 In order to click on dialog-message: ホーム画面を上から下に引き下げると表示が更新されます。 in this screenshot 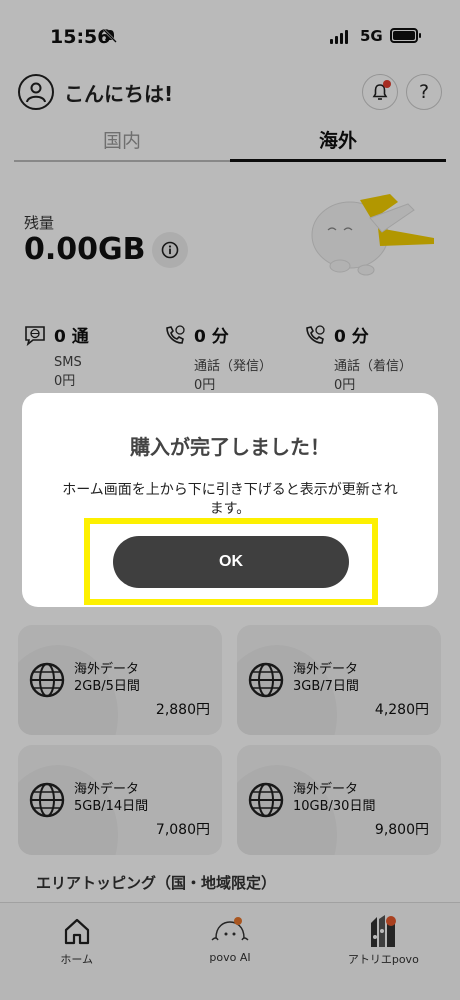, I will do `click(230, 499)`.